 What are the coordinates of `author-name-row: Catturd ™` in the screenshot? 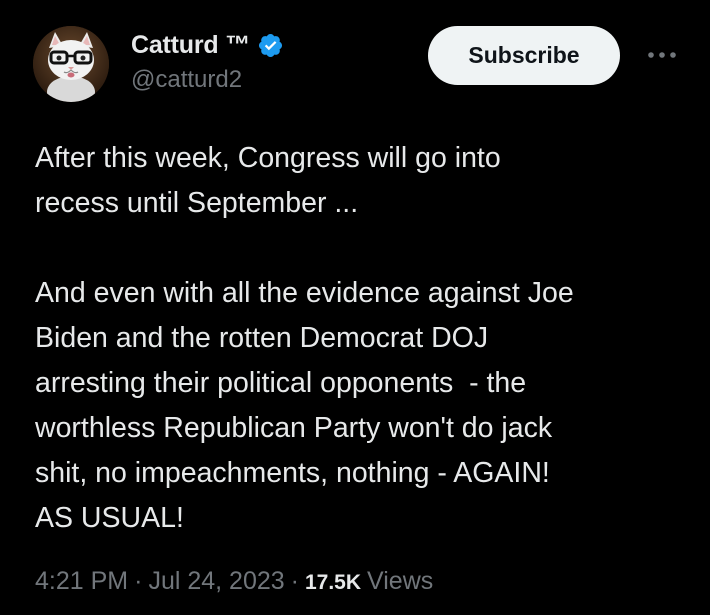 It's located at (207, 45).